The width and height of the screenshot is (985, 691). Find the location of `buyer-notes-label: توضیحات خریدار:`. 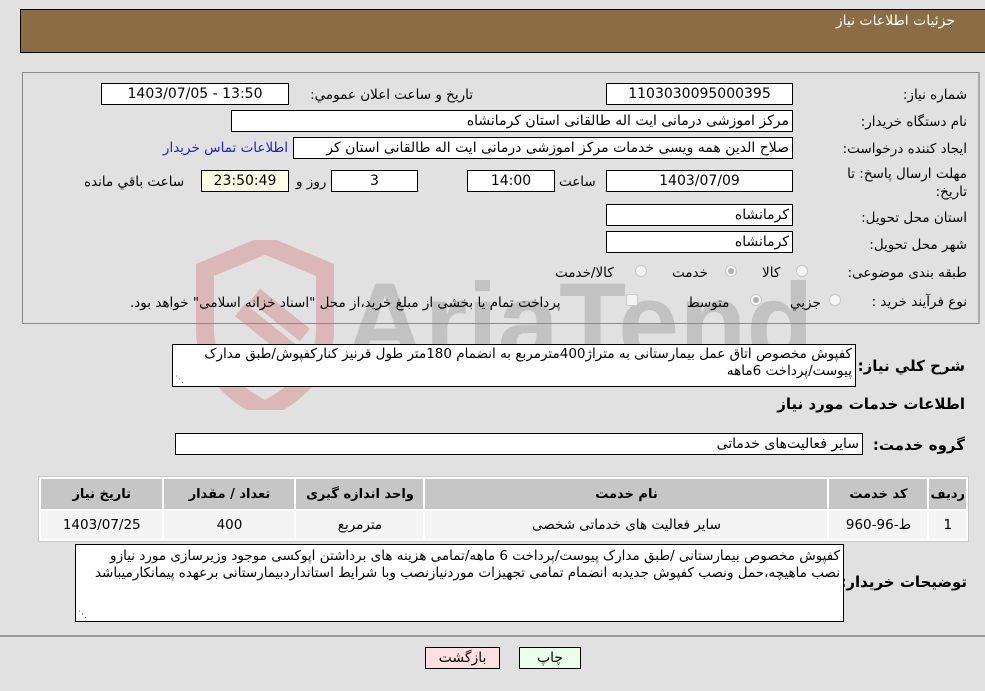

buyer-notes-label: توضیحات خریدار: is located at coordinates (903, 582).